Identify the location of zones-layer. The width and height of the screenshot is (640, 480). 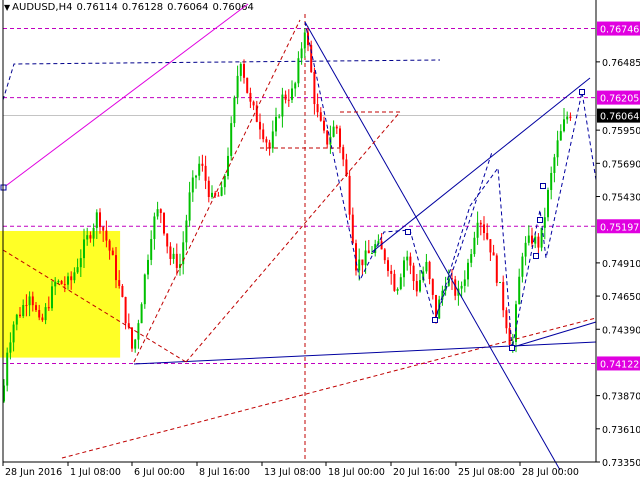
(60, 294).